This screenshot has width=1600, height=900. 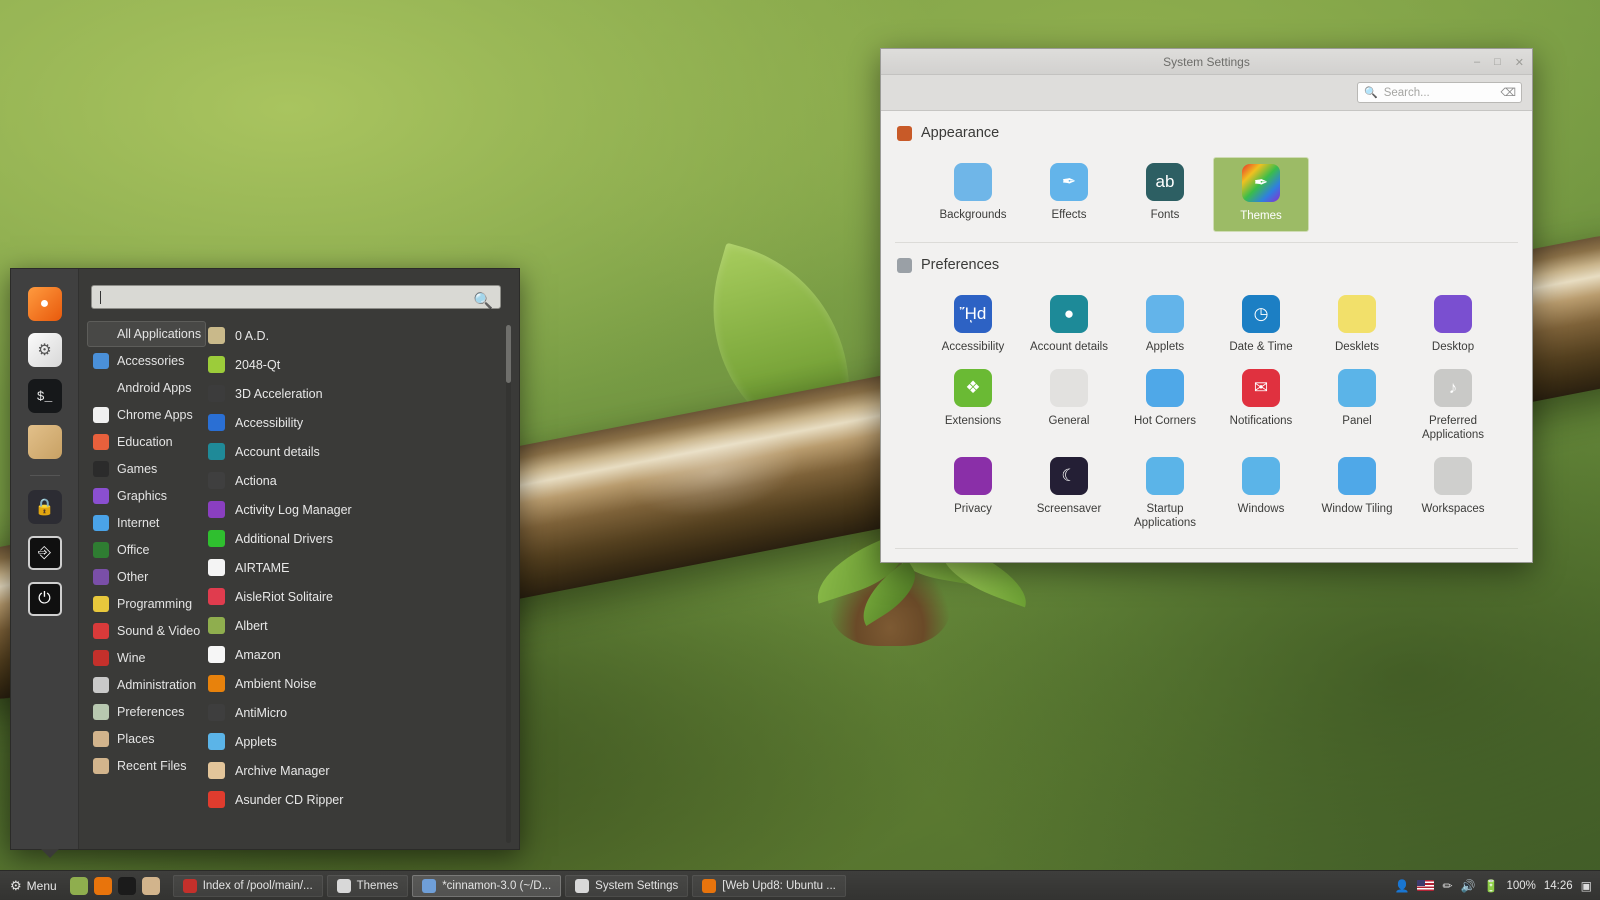 I want to click on system-tray: 👤 ✏ 🔊 🔋 100% 14:26 ▣, so click(x=1497, y=886).